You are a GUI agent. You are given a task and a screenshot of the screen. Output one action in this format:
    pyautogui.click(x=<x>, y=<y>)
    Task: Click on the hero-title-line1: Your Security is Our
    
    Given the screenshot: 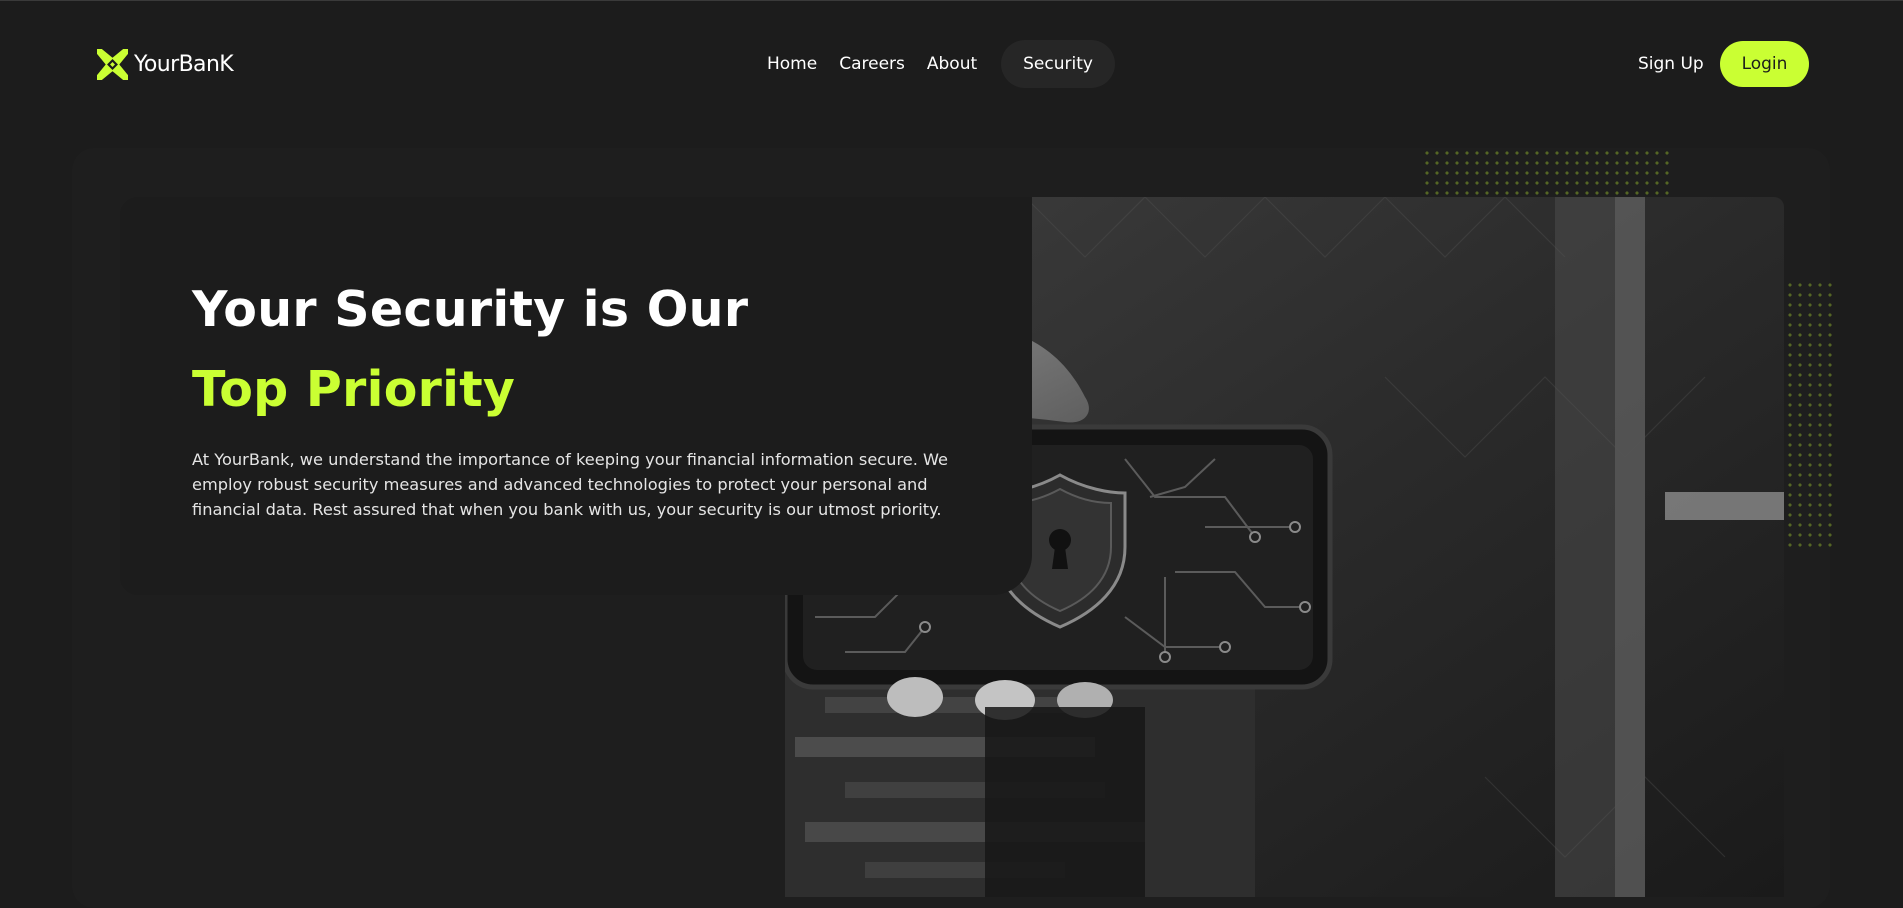 What is the action you would take?
    pyautogui.click(x=470, y=309)
    